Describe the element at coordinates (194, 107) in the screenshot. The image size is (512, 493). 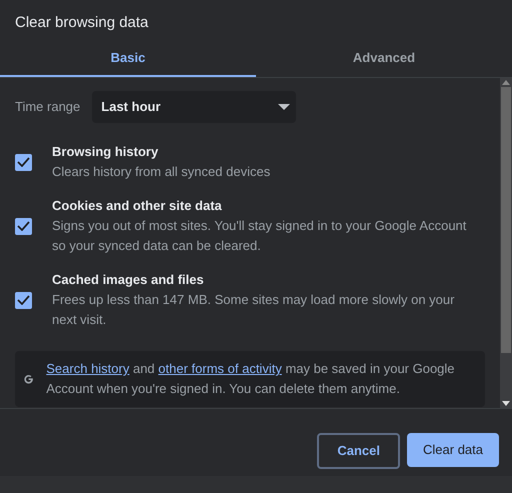
I see `time-range-dropdown: Last hour` at that location.